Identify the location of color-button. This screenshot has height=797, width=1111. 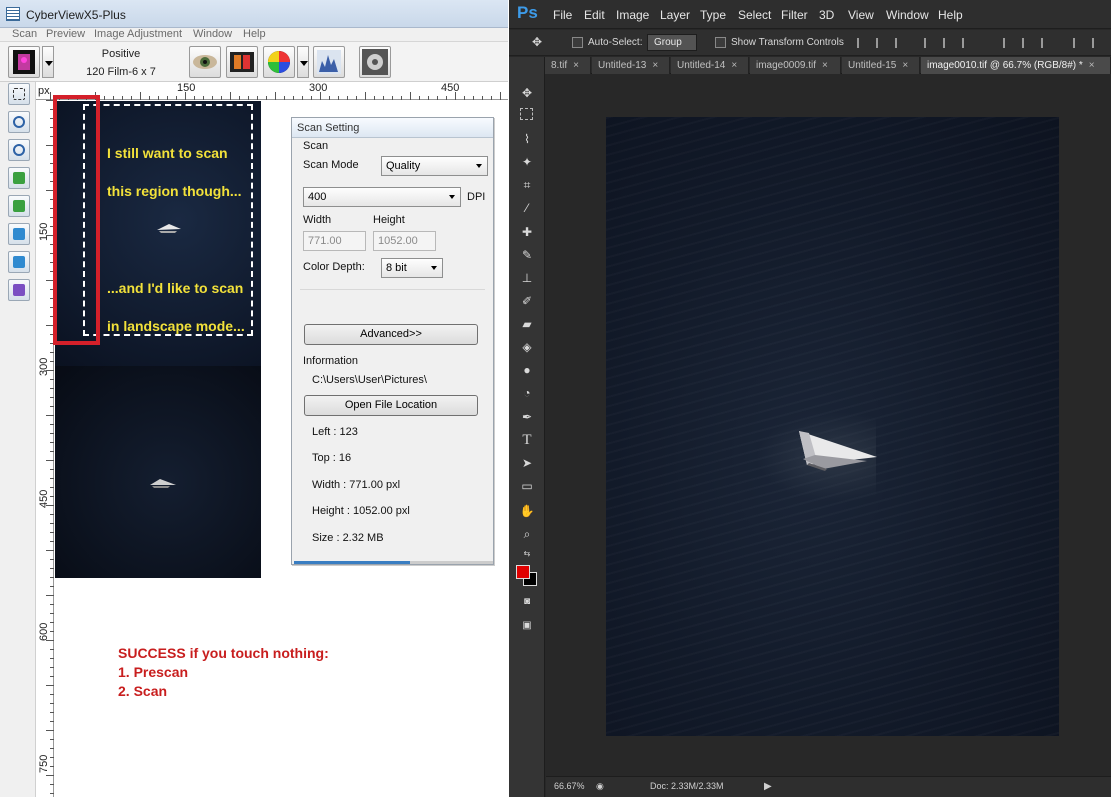
(279, 62).